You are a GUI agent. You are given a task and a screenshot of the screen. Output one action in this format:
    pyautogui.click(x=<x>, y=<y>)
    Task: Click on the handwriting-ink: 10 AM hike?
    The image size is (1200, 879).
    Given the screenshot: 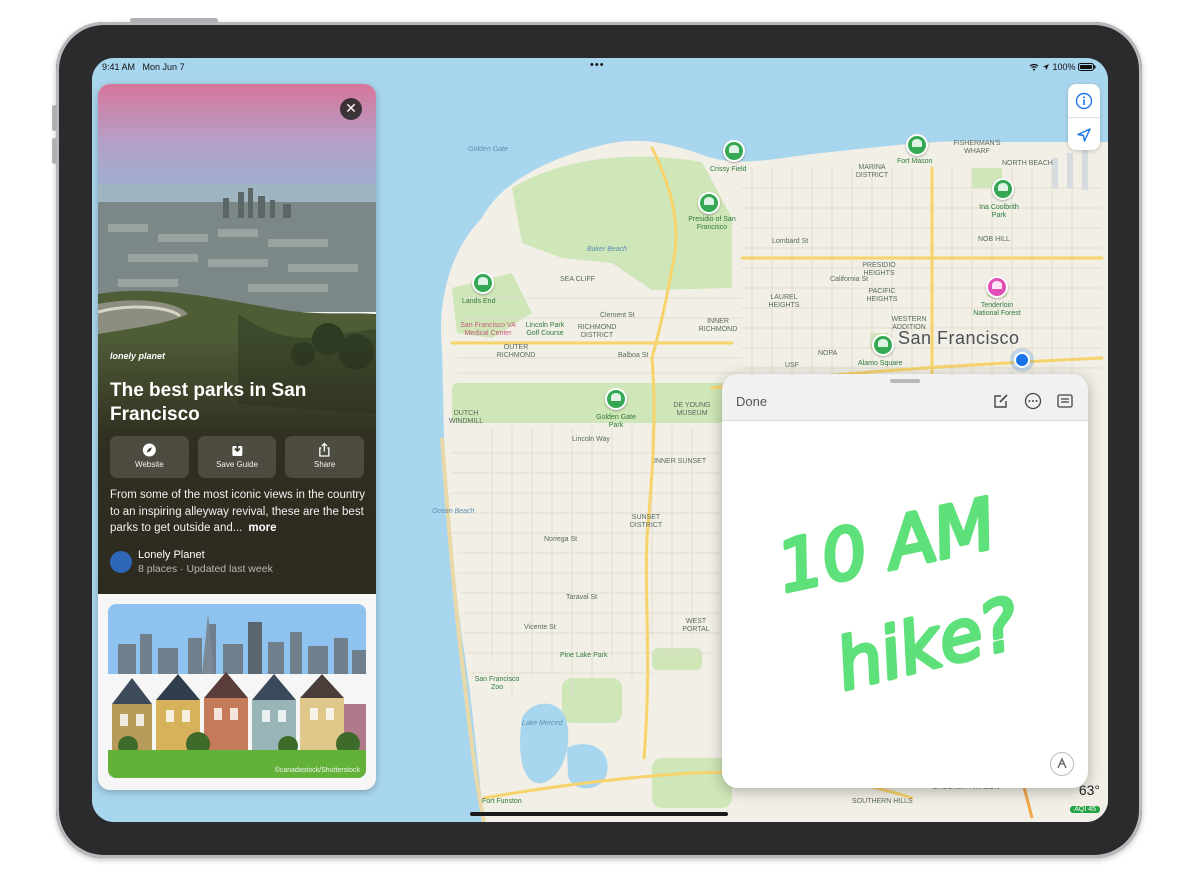 What is the action you would take?
    pyautogui.click(x=898, y=595)
    